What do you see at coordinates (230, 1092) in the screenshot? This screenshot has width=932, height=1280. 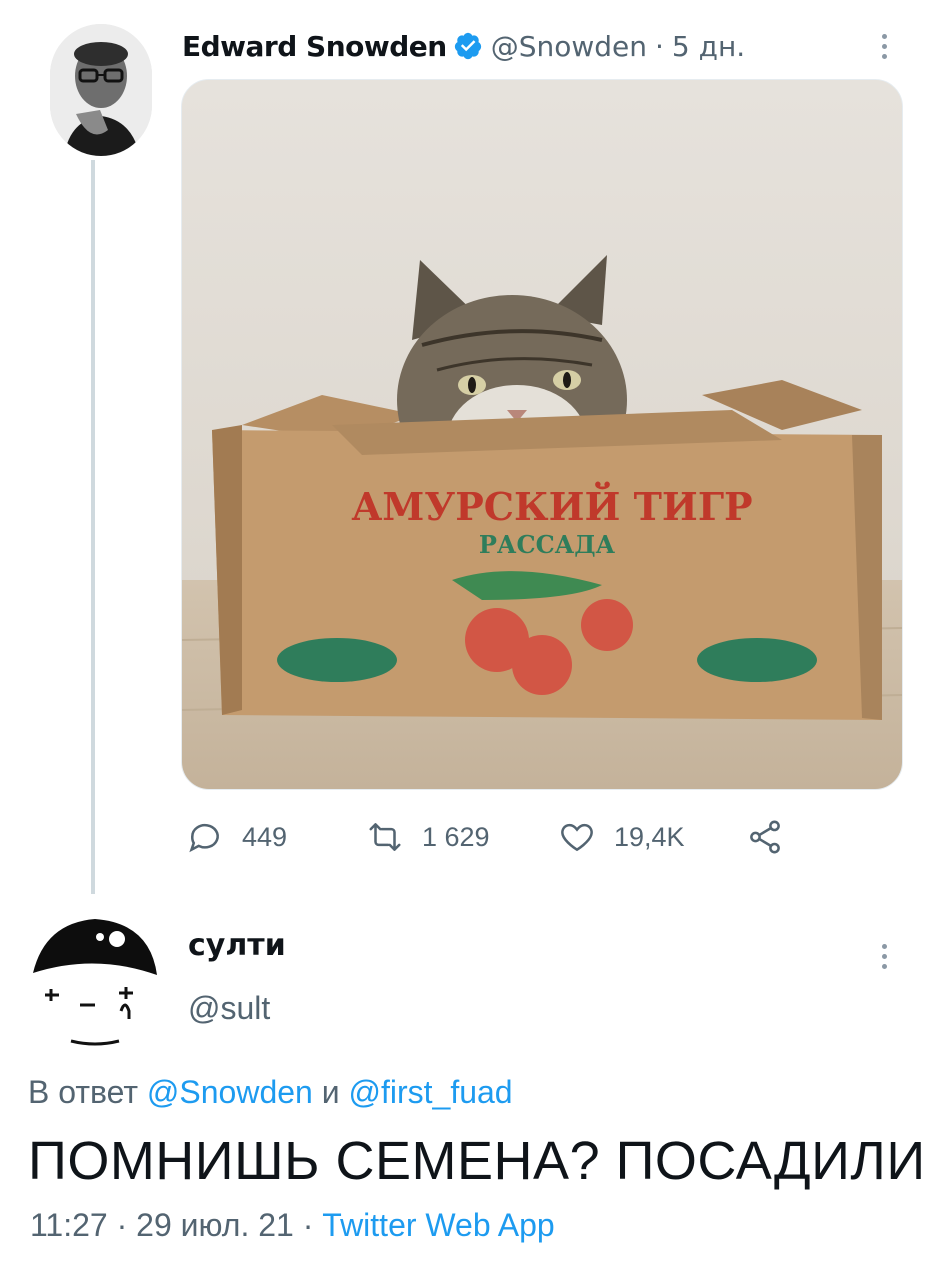 I see `mention-link-1: @Snowden` at bounding box center [230, 1092].